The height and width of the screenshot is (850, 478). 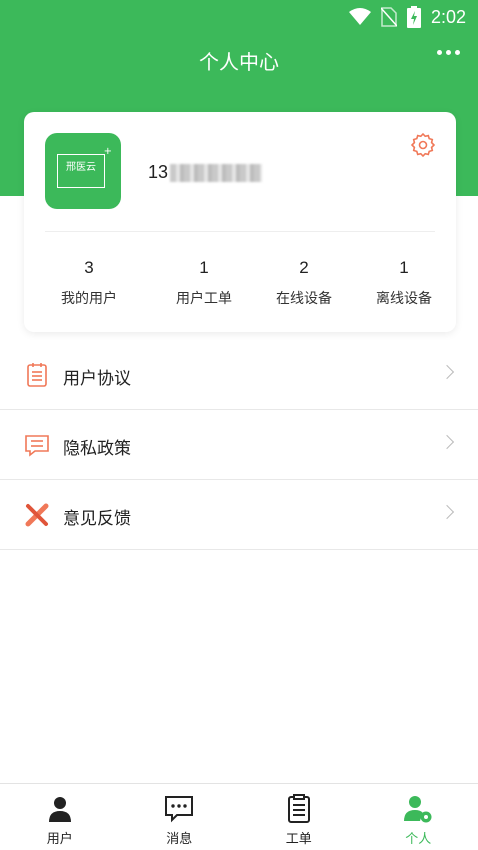 I want to click on battery-icon, so click(x=413, y=17).